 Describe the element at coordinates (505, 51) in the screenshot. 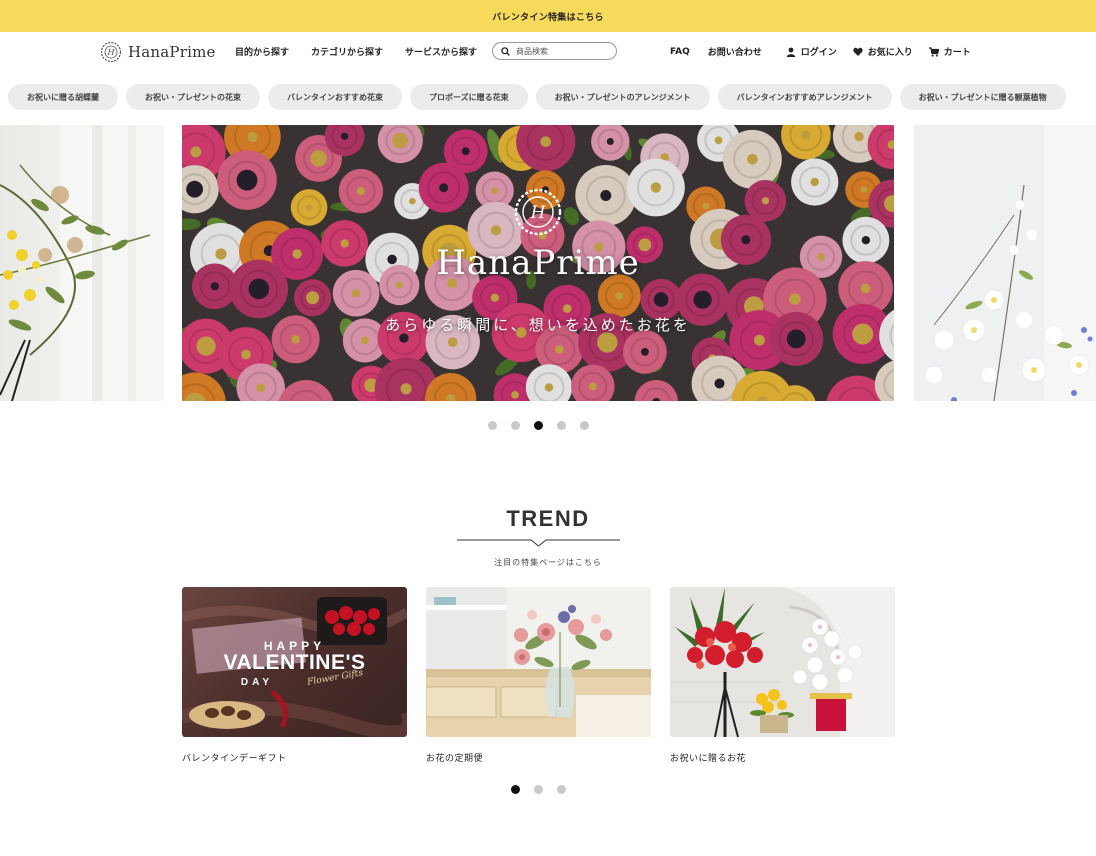

I see `search-icon` at that location.